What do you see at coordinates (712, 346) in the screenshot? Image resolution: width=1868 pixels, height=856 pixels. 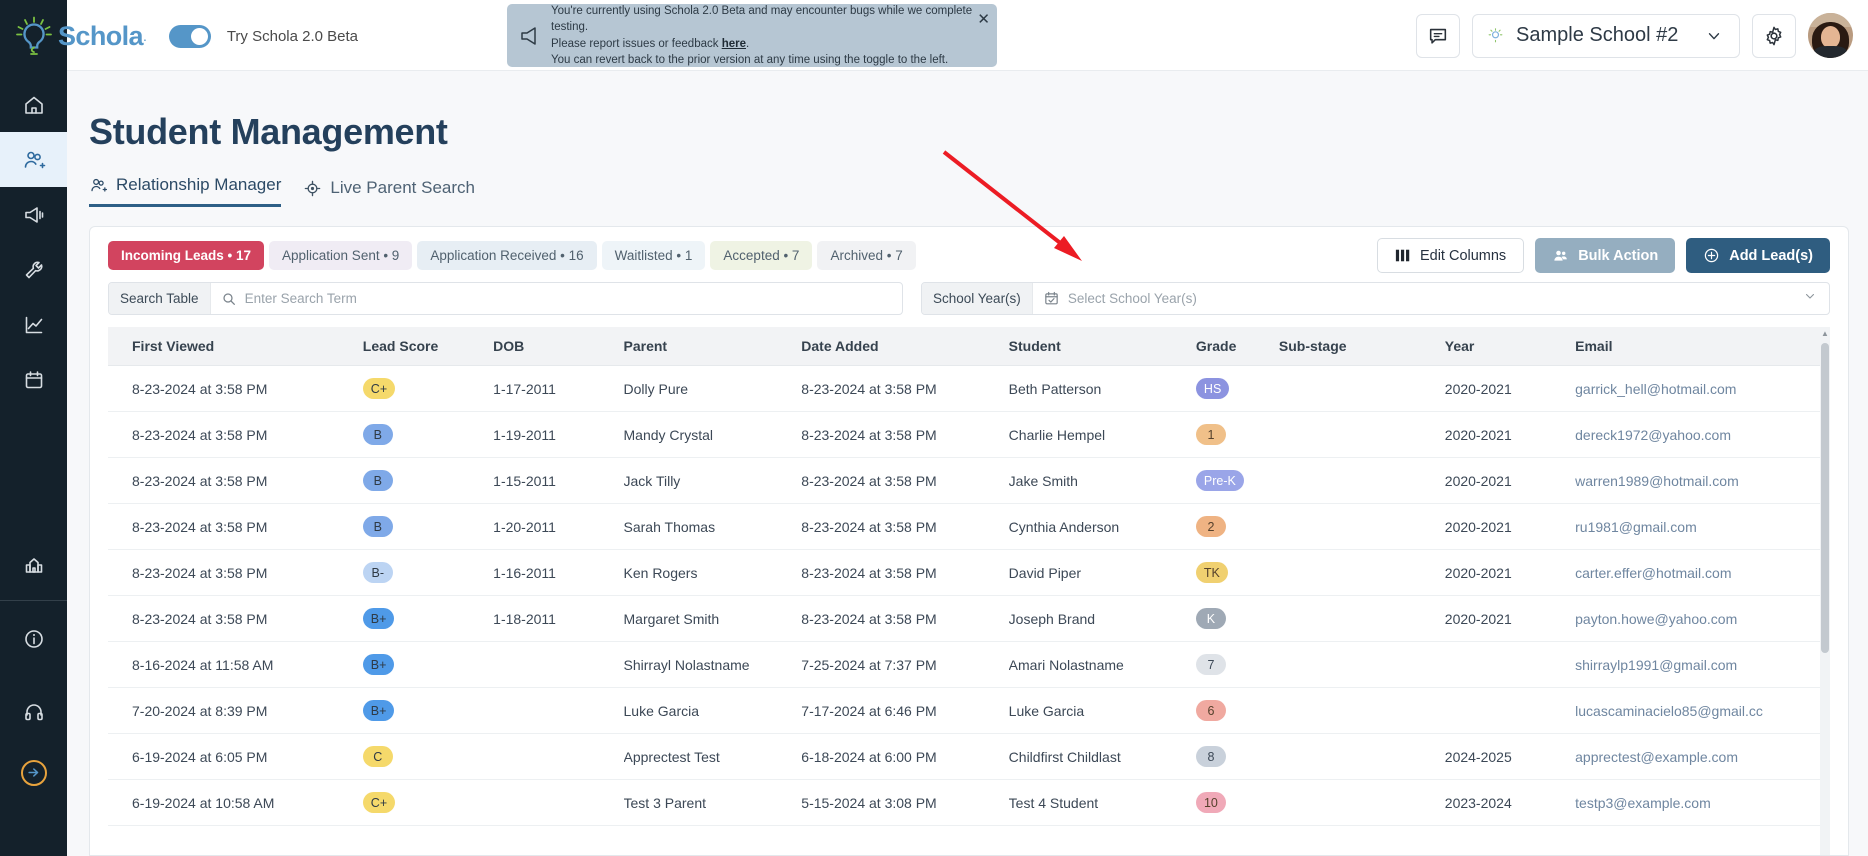 I see `column-header-parent: Parent` at bounding box center [712, 346].